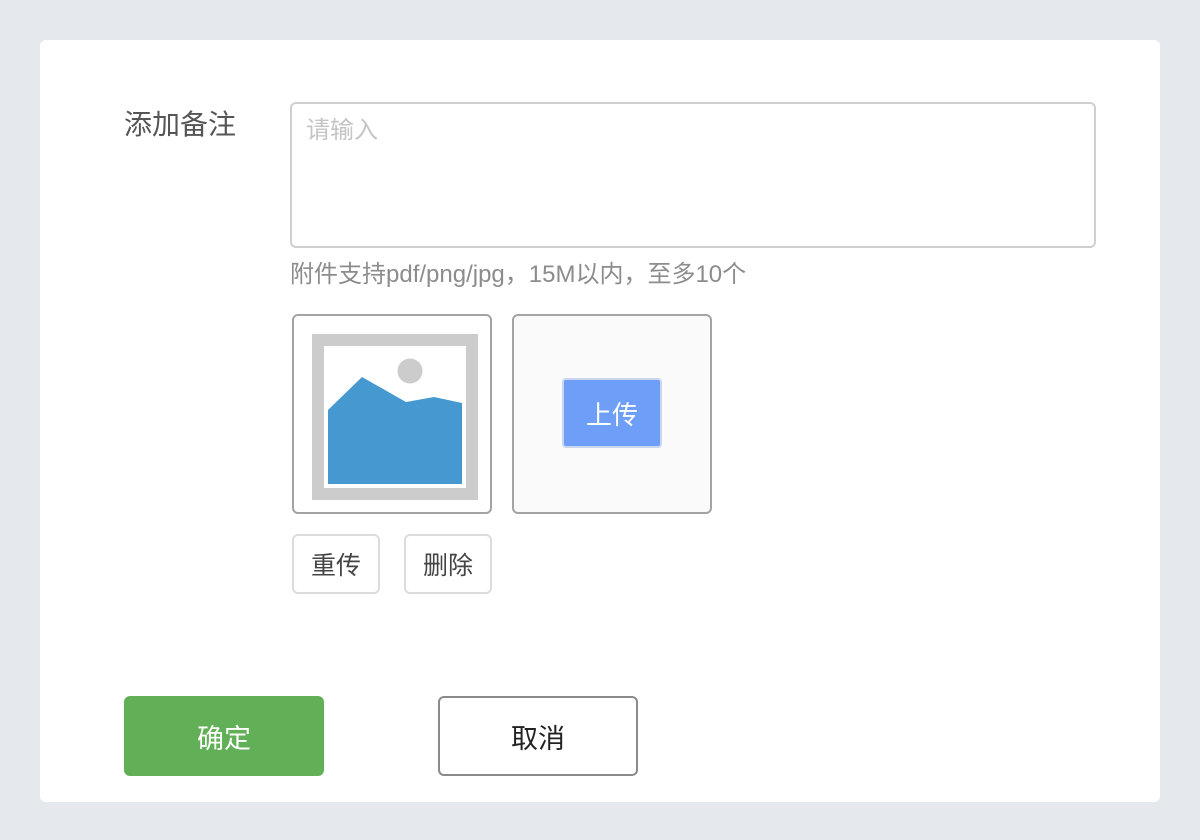  What do you see at coordinates (395, 417) in the screenshot?
I see `image-placeholder-icon` at bounding box center [395, 417].